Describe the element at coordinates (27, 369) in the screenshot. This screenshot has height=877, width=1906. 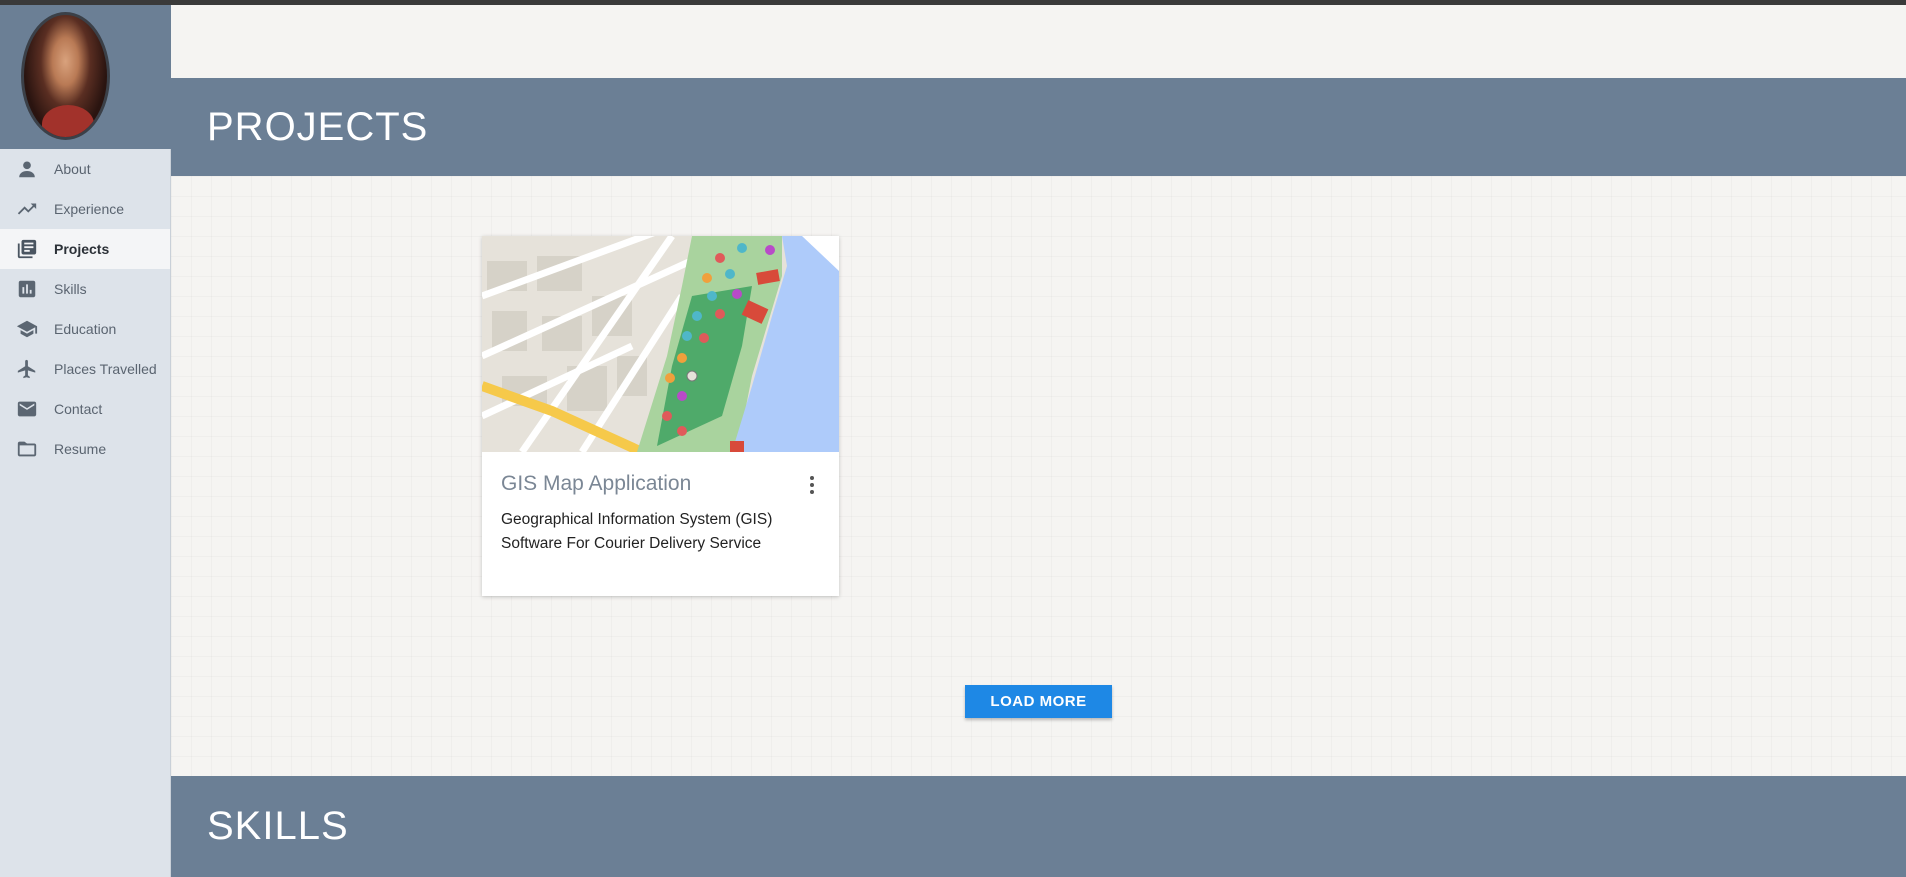
I see `airplane-icon` at that location.